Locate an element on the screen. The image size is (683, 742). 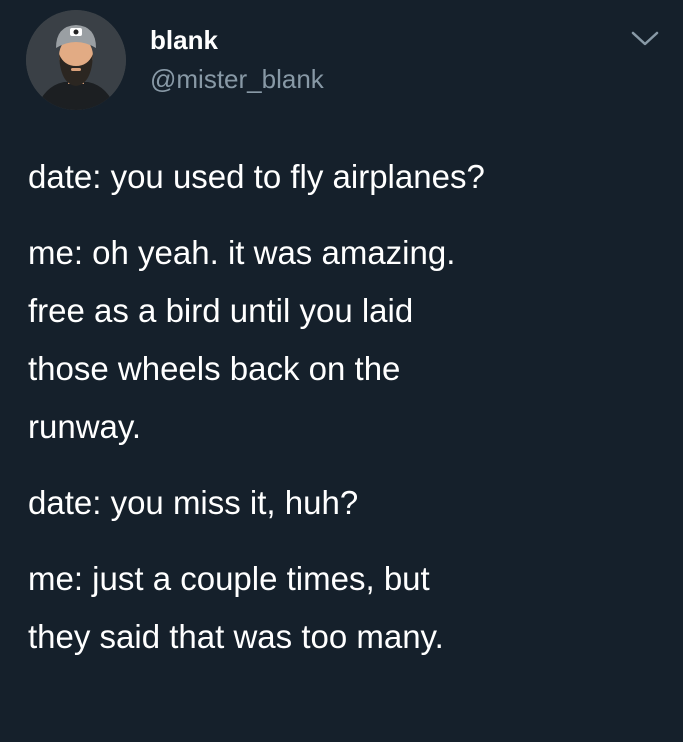
avatar is located at coordinates (76, 60).